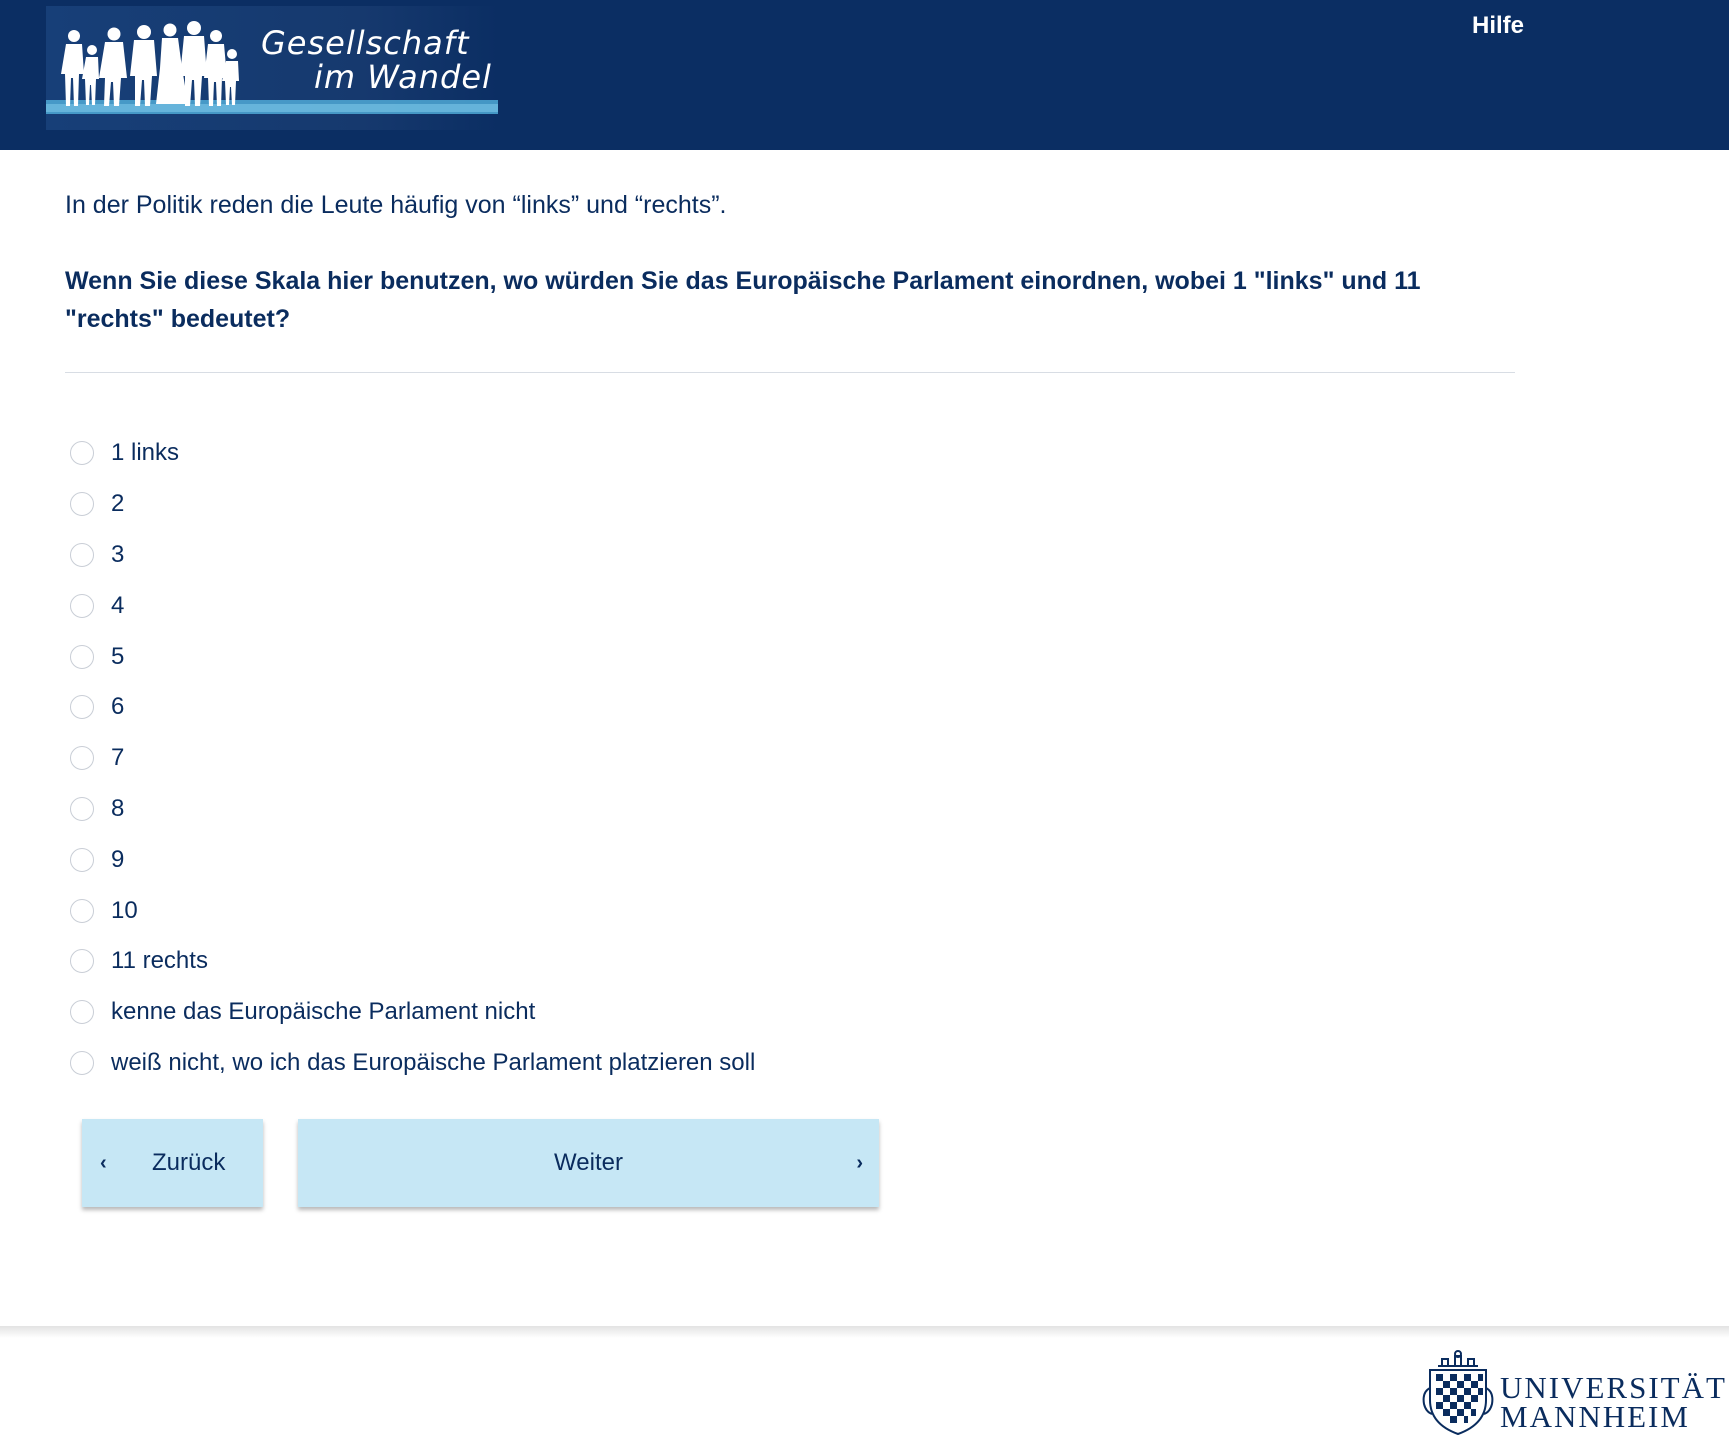  I want to click on logo-text-line1: Gesellschaft, so click(365, 43).